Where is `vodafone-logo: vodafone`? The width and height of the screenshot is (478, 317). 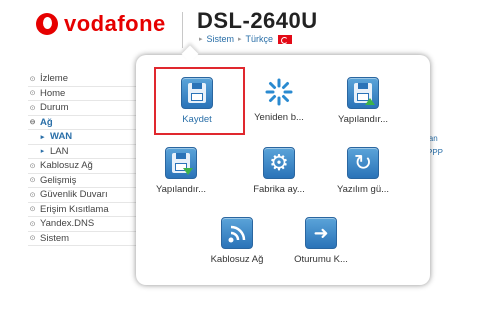
vodafone-logo: vodafone is located at coordinates (101, 24).